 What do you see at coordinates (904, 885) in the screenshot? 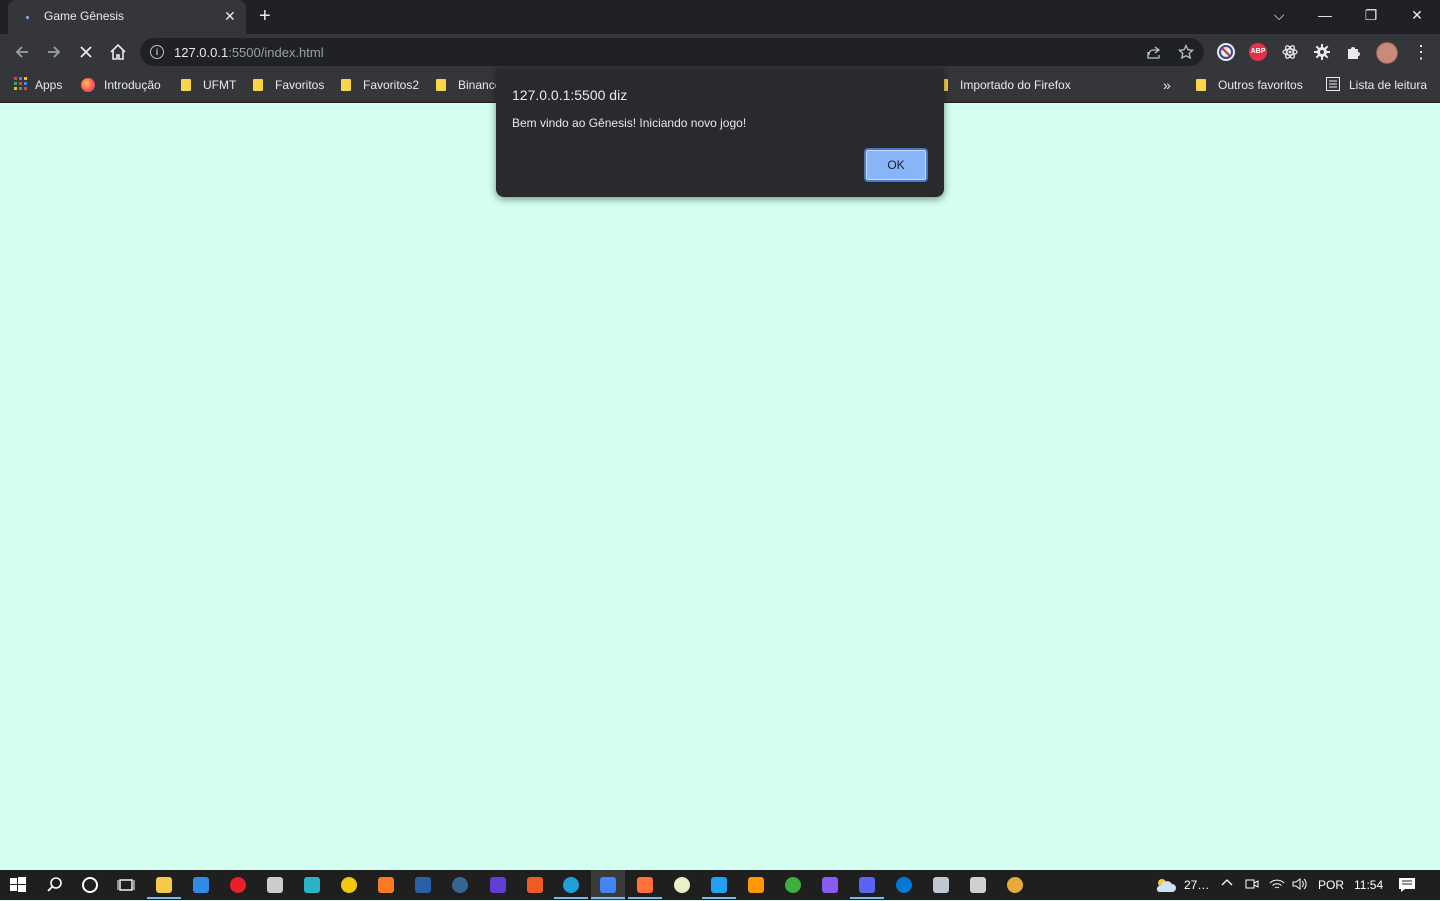
I see `app-store-icon` at bounding box center [904, 885].